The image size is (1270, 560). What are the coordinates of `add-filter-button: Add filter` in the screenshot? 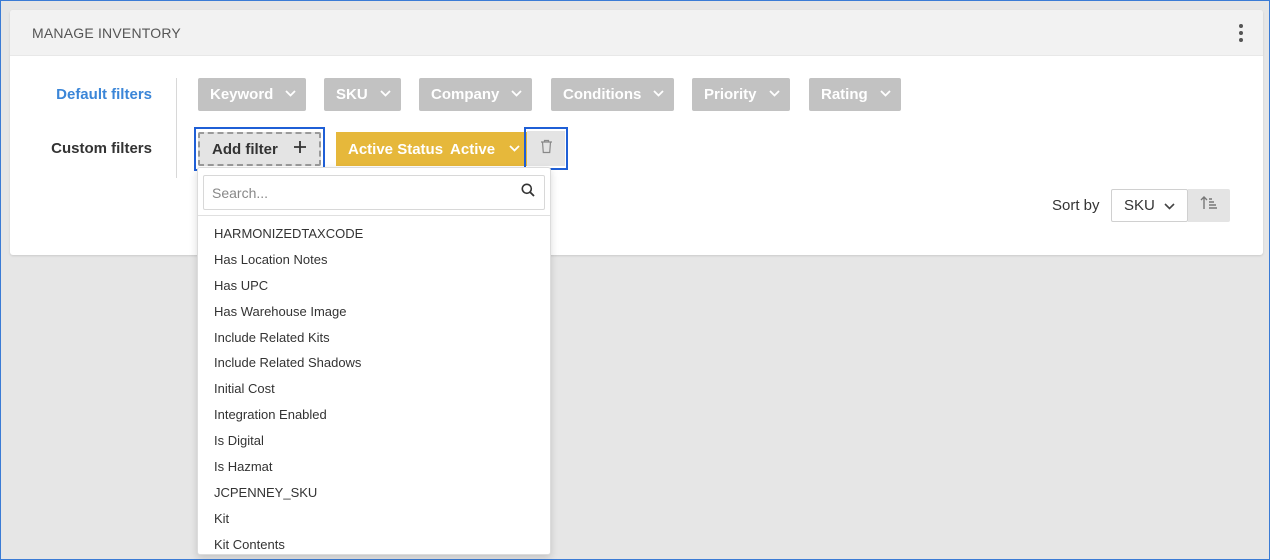 It's located at (259, 149).